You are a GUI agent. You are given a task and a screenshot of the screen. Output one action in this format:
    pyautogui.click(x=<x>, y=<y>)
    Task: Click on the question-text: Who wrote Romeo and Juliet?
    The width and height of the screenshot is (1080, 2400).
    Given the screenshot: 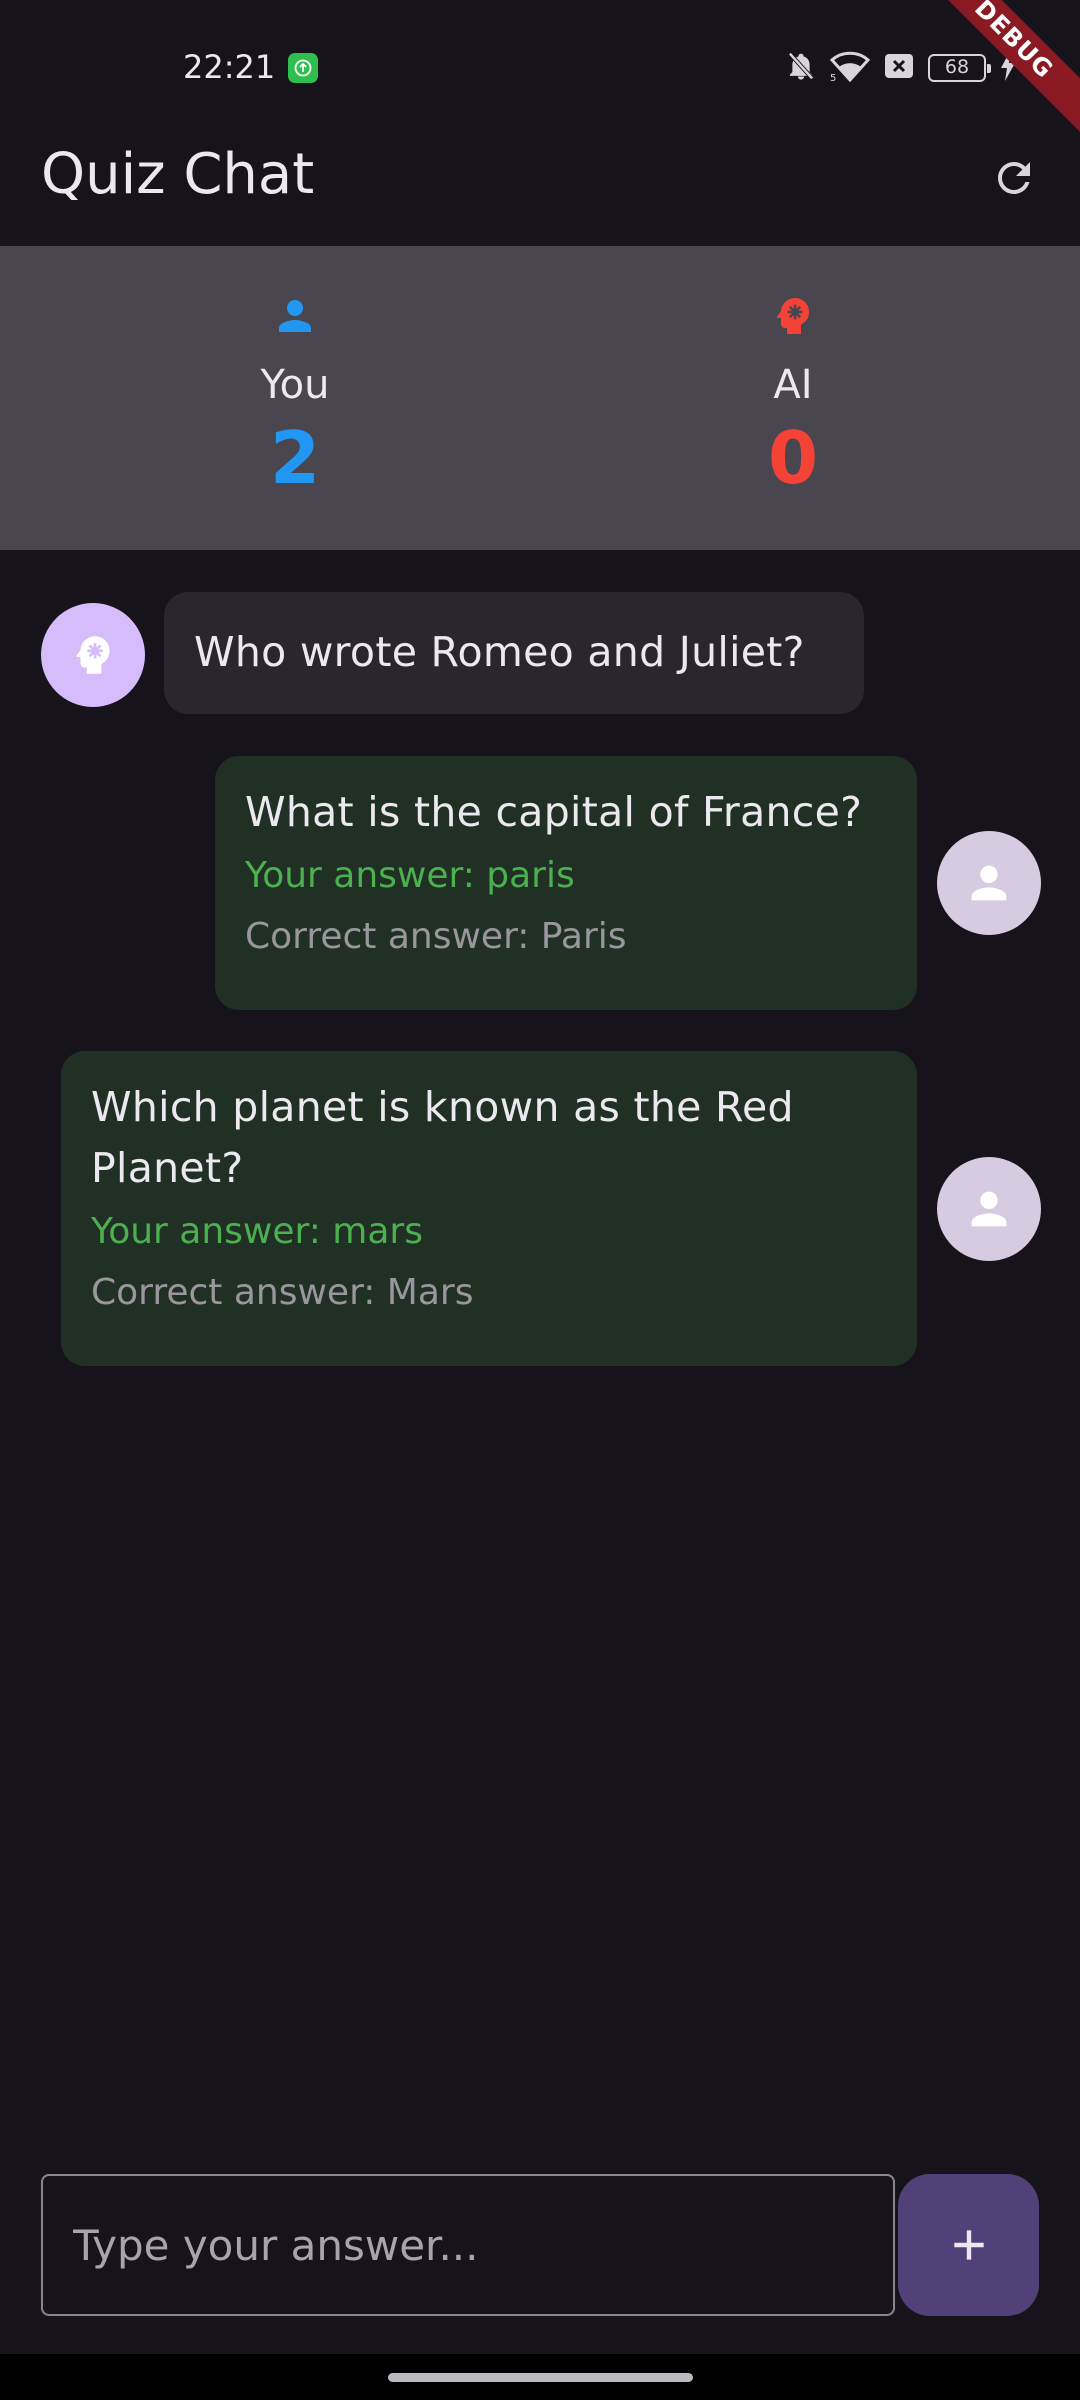 What is the action you would take?
    pyautogui.click(x=499, y=652)
    